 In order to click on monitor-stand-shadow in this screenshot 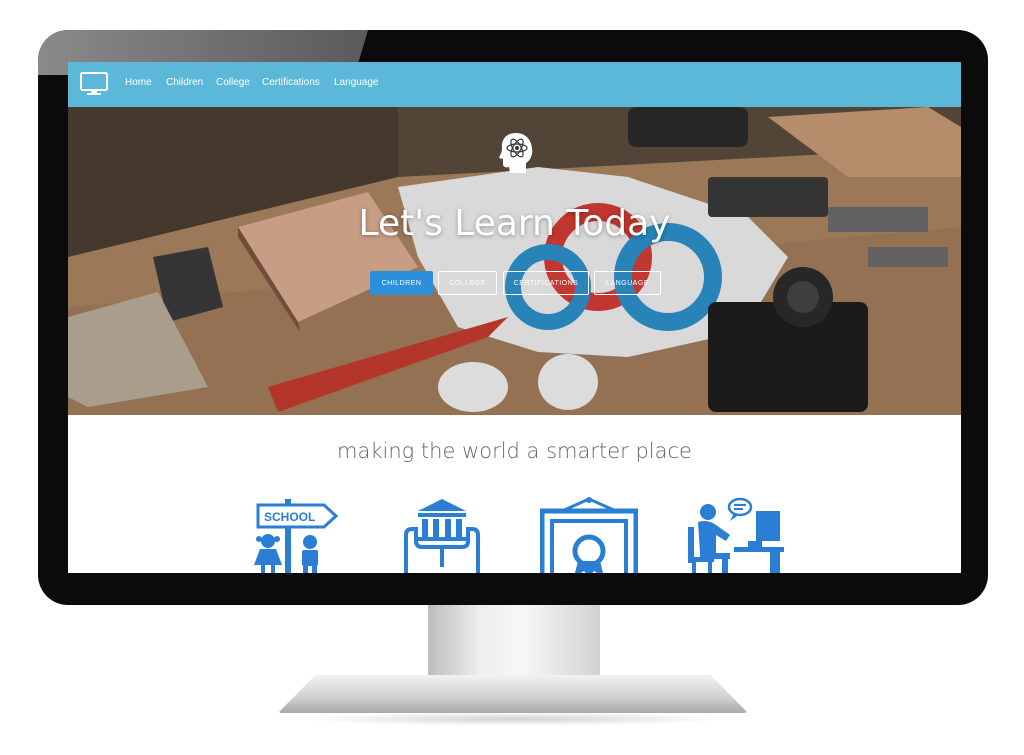, I will do `click(515, 719)`.